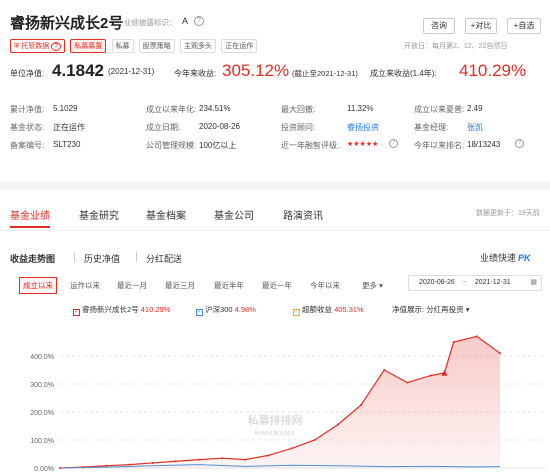 The image size is (550, 476). Describe the element at coordinates (298, 127) in the screenshot. I see `info-label: 投资顾问:` at that location.